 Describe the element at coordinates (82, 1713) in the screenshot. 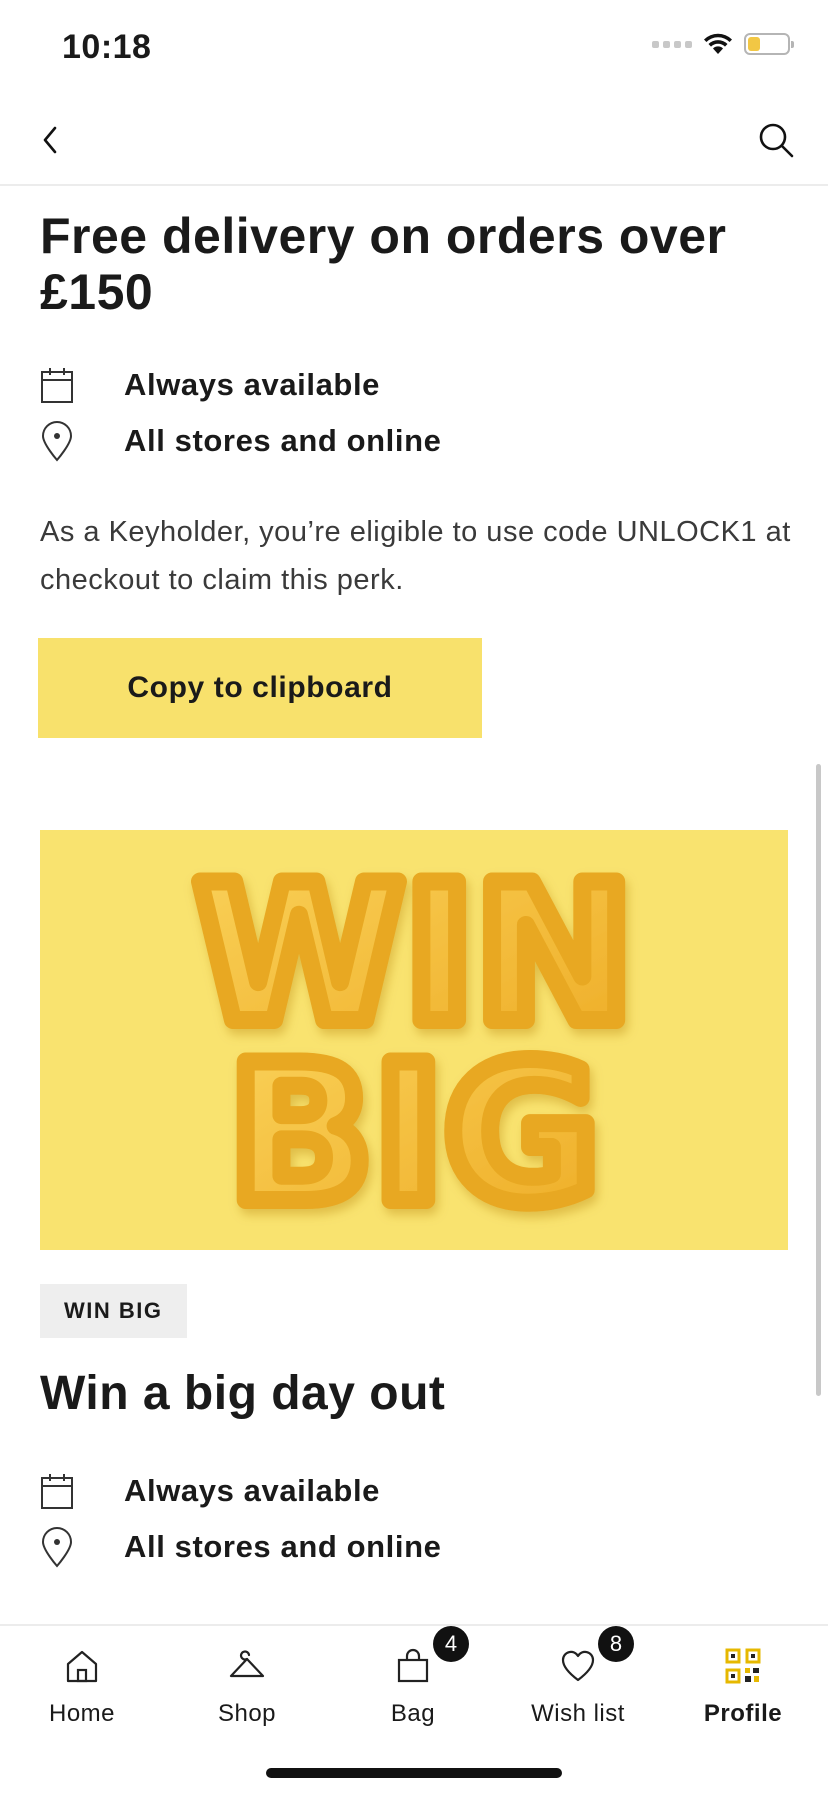

I see `tab-home-label: Home` at that location.